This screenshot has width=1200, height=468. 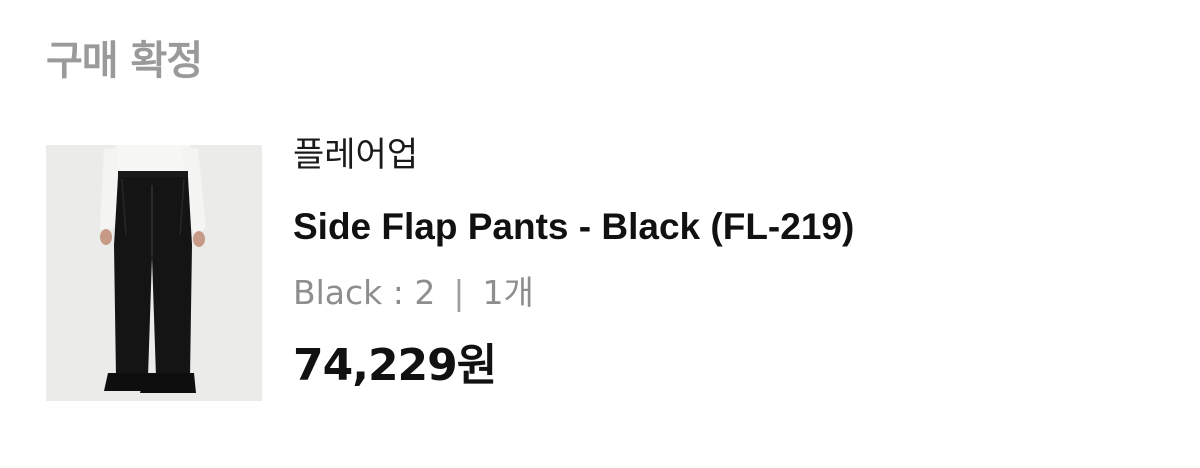 I want to click on quantity-value: 1개, so click(x=508, y=292).